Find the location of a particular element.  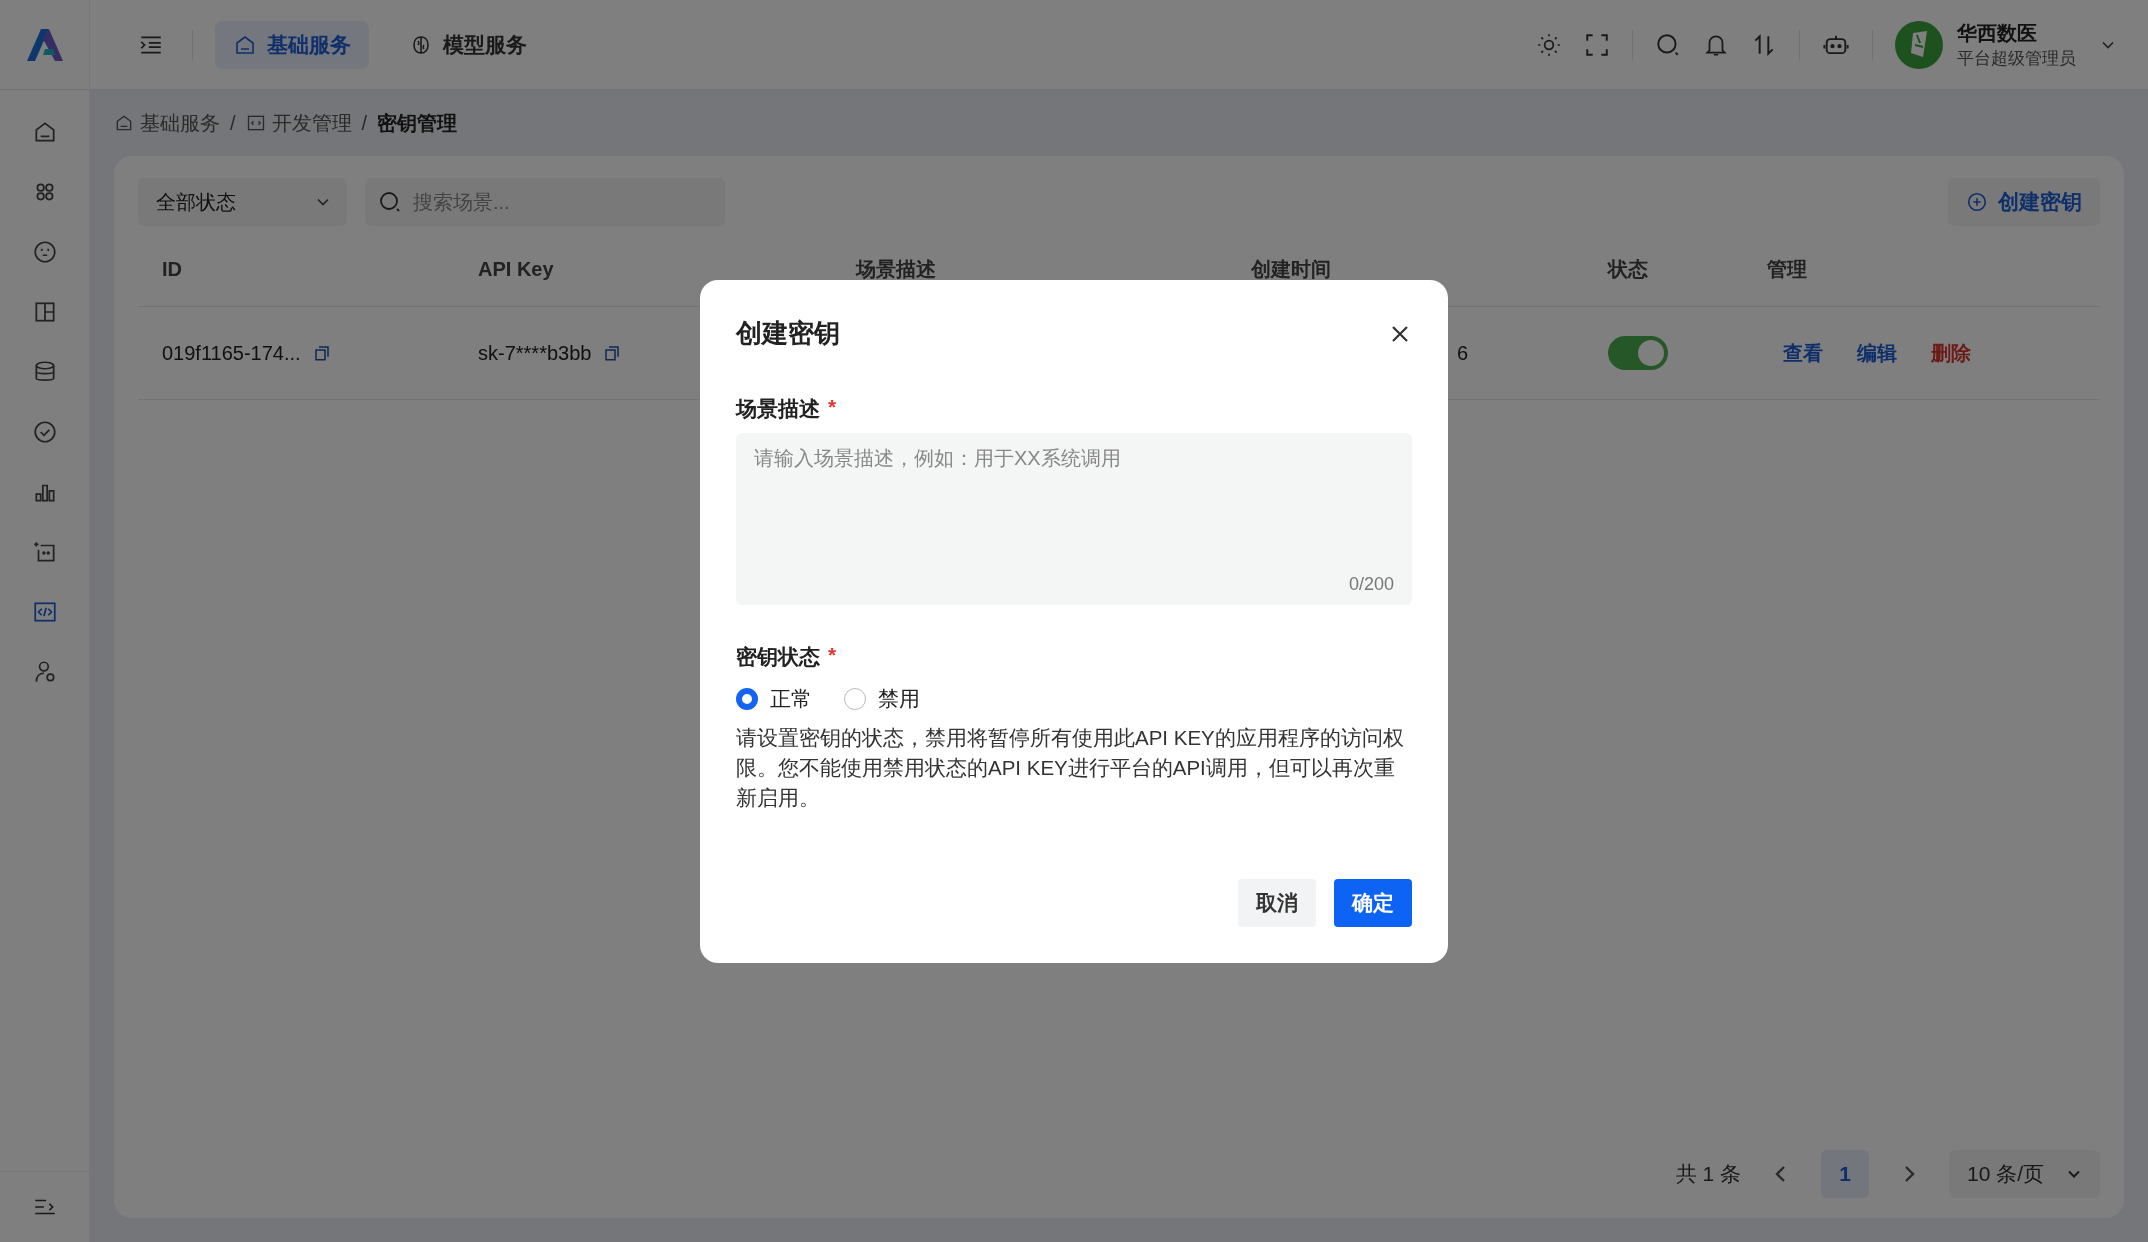

total-count: 共 1 条 is located at coordinates (1708, 1174).